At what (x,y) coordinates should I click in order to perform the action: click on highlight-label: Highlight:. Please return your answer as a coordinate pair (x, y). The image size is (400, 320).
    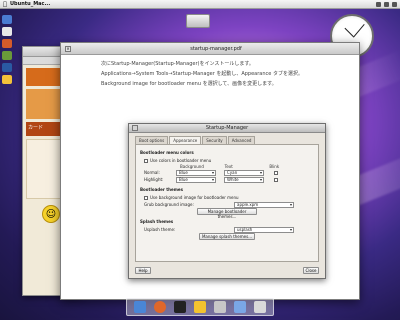
    Looking at the image, I should click on (154, 179).